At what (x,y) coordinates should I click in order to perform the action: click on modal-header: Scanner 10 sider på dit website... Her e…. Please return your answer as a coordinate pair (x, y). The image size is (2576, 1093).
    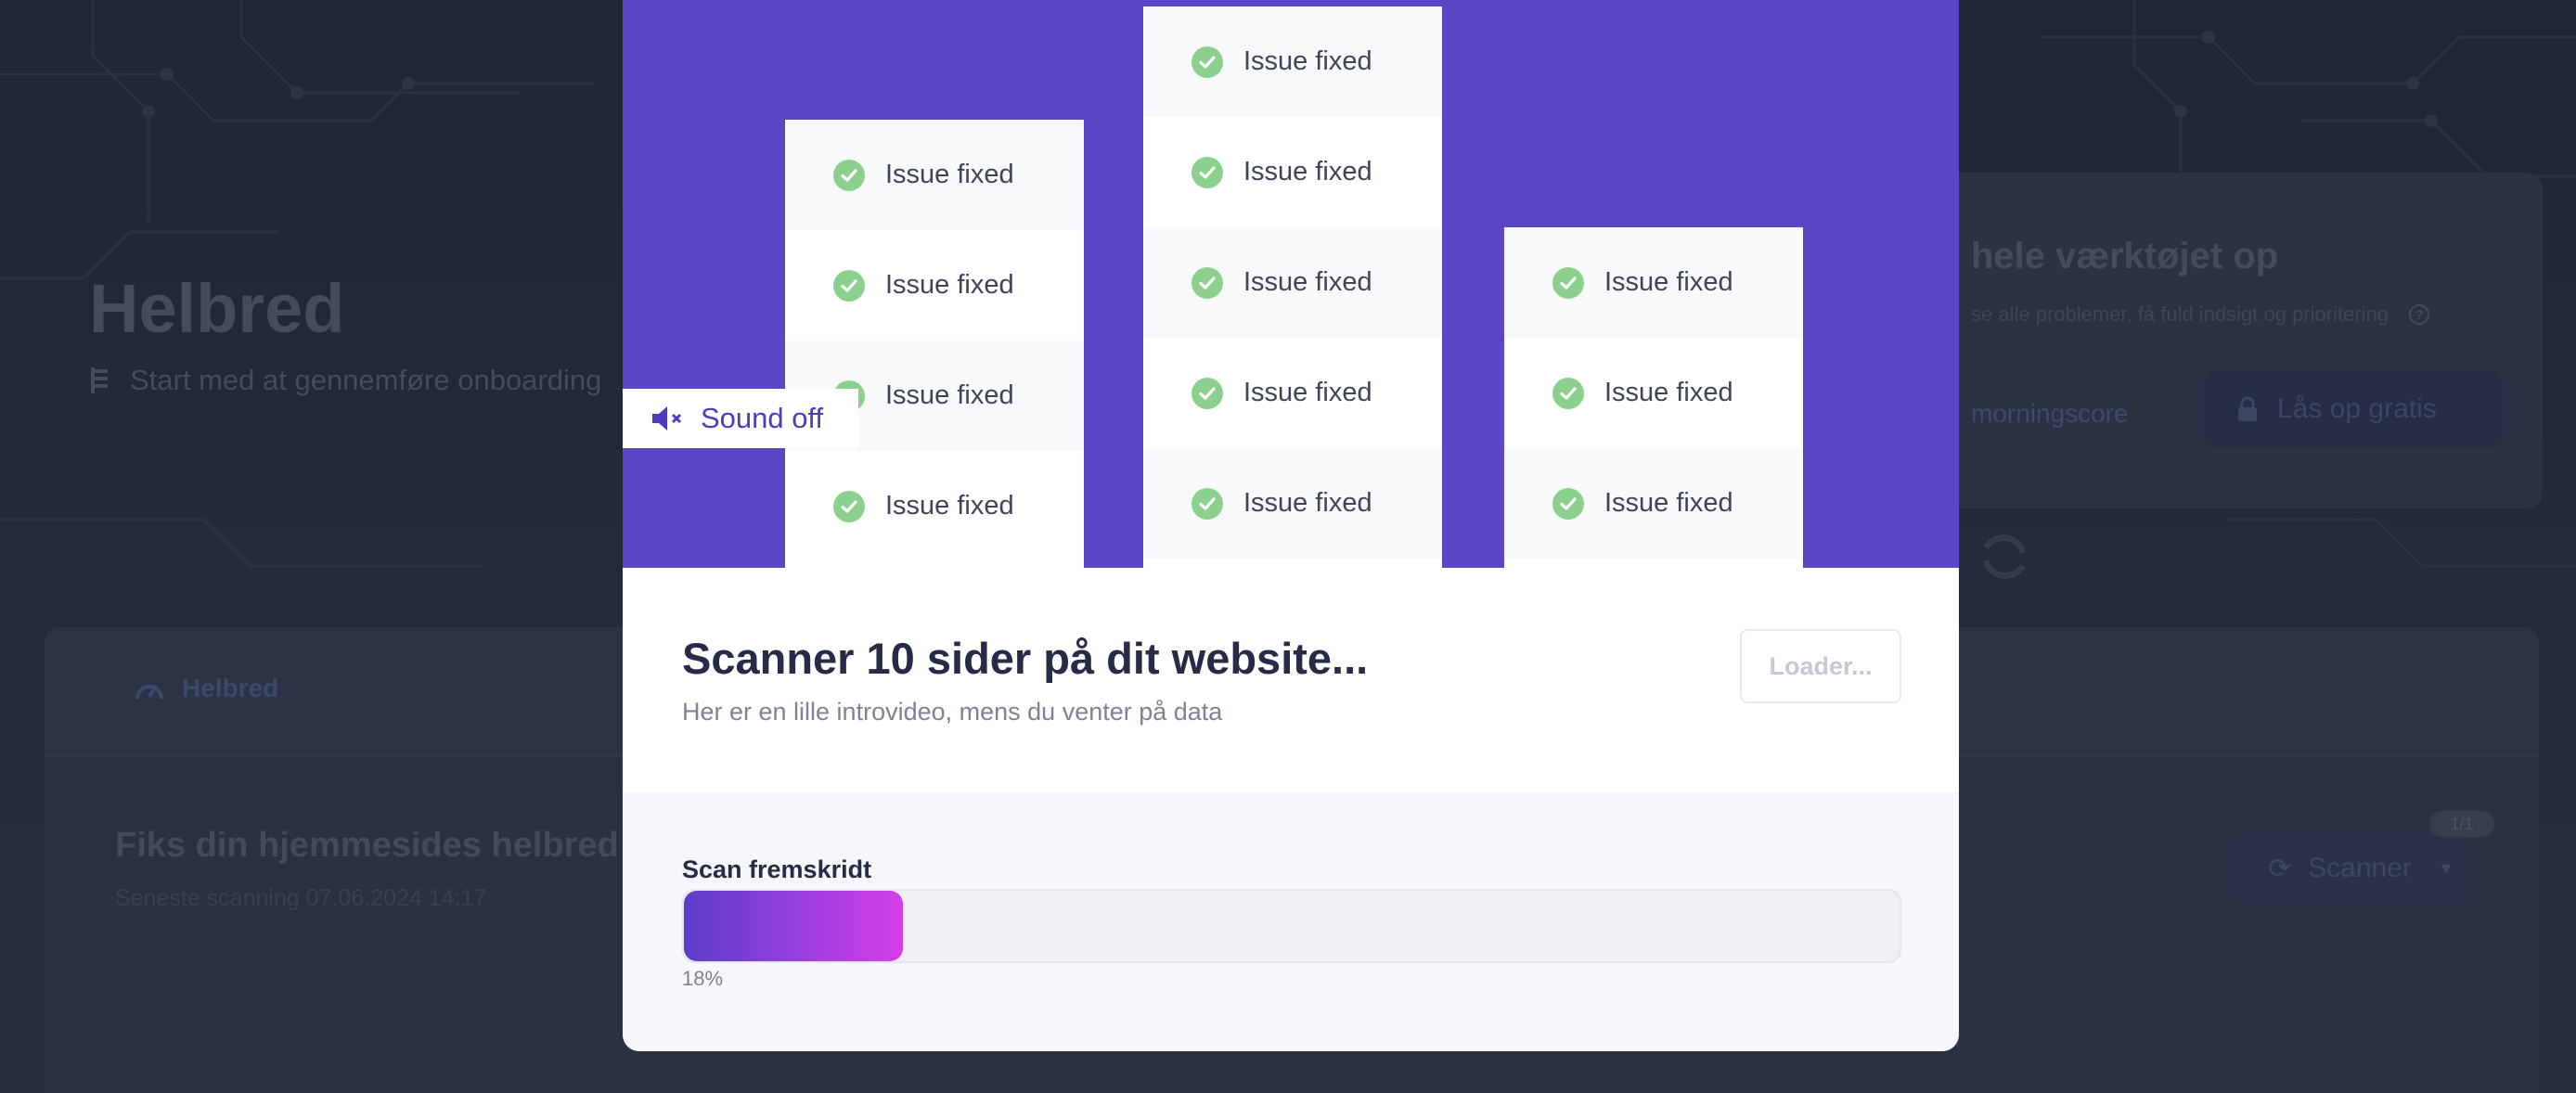
    Looking at the image, I should click on (1291, 680).